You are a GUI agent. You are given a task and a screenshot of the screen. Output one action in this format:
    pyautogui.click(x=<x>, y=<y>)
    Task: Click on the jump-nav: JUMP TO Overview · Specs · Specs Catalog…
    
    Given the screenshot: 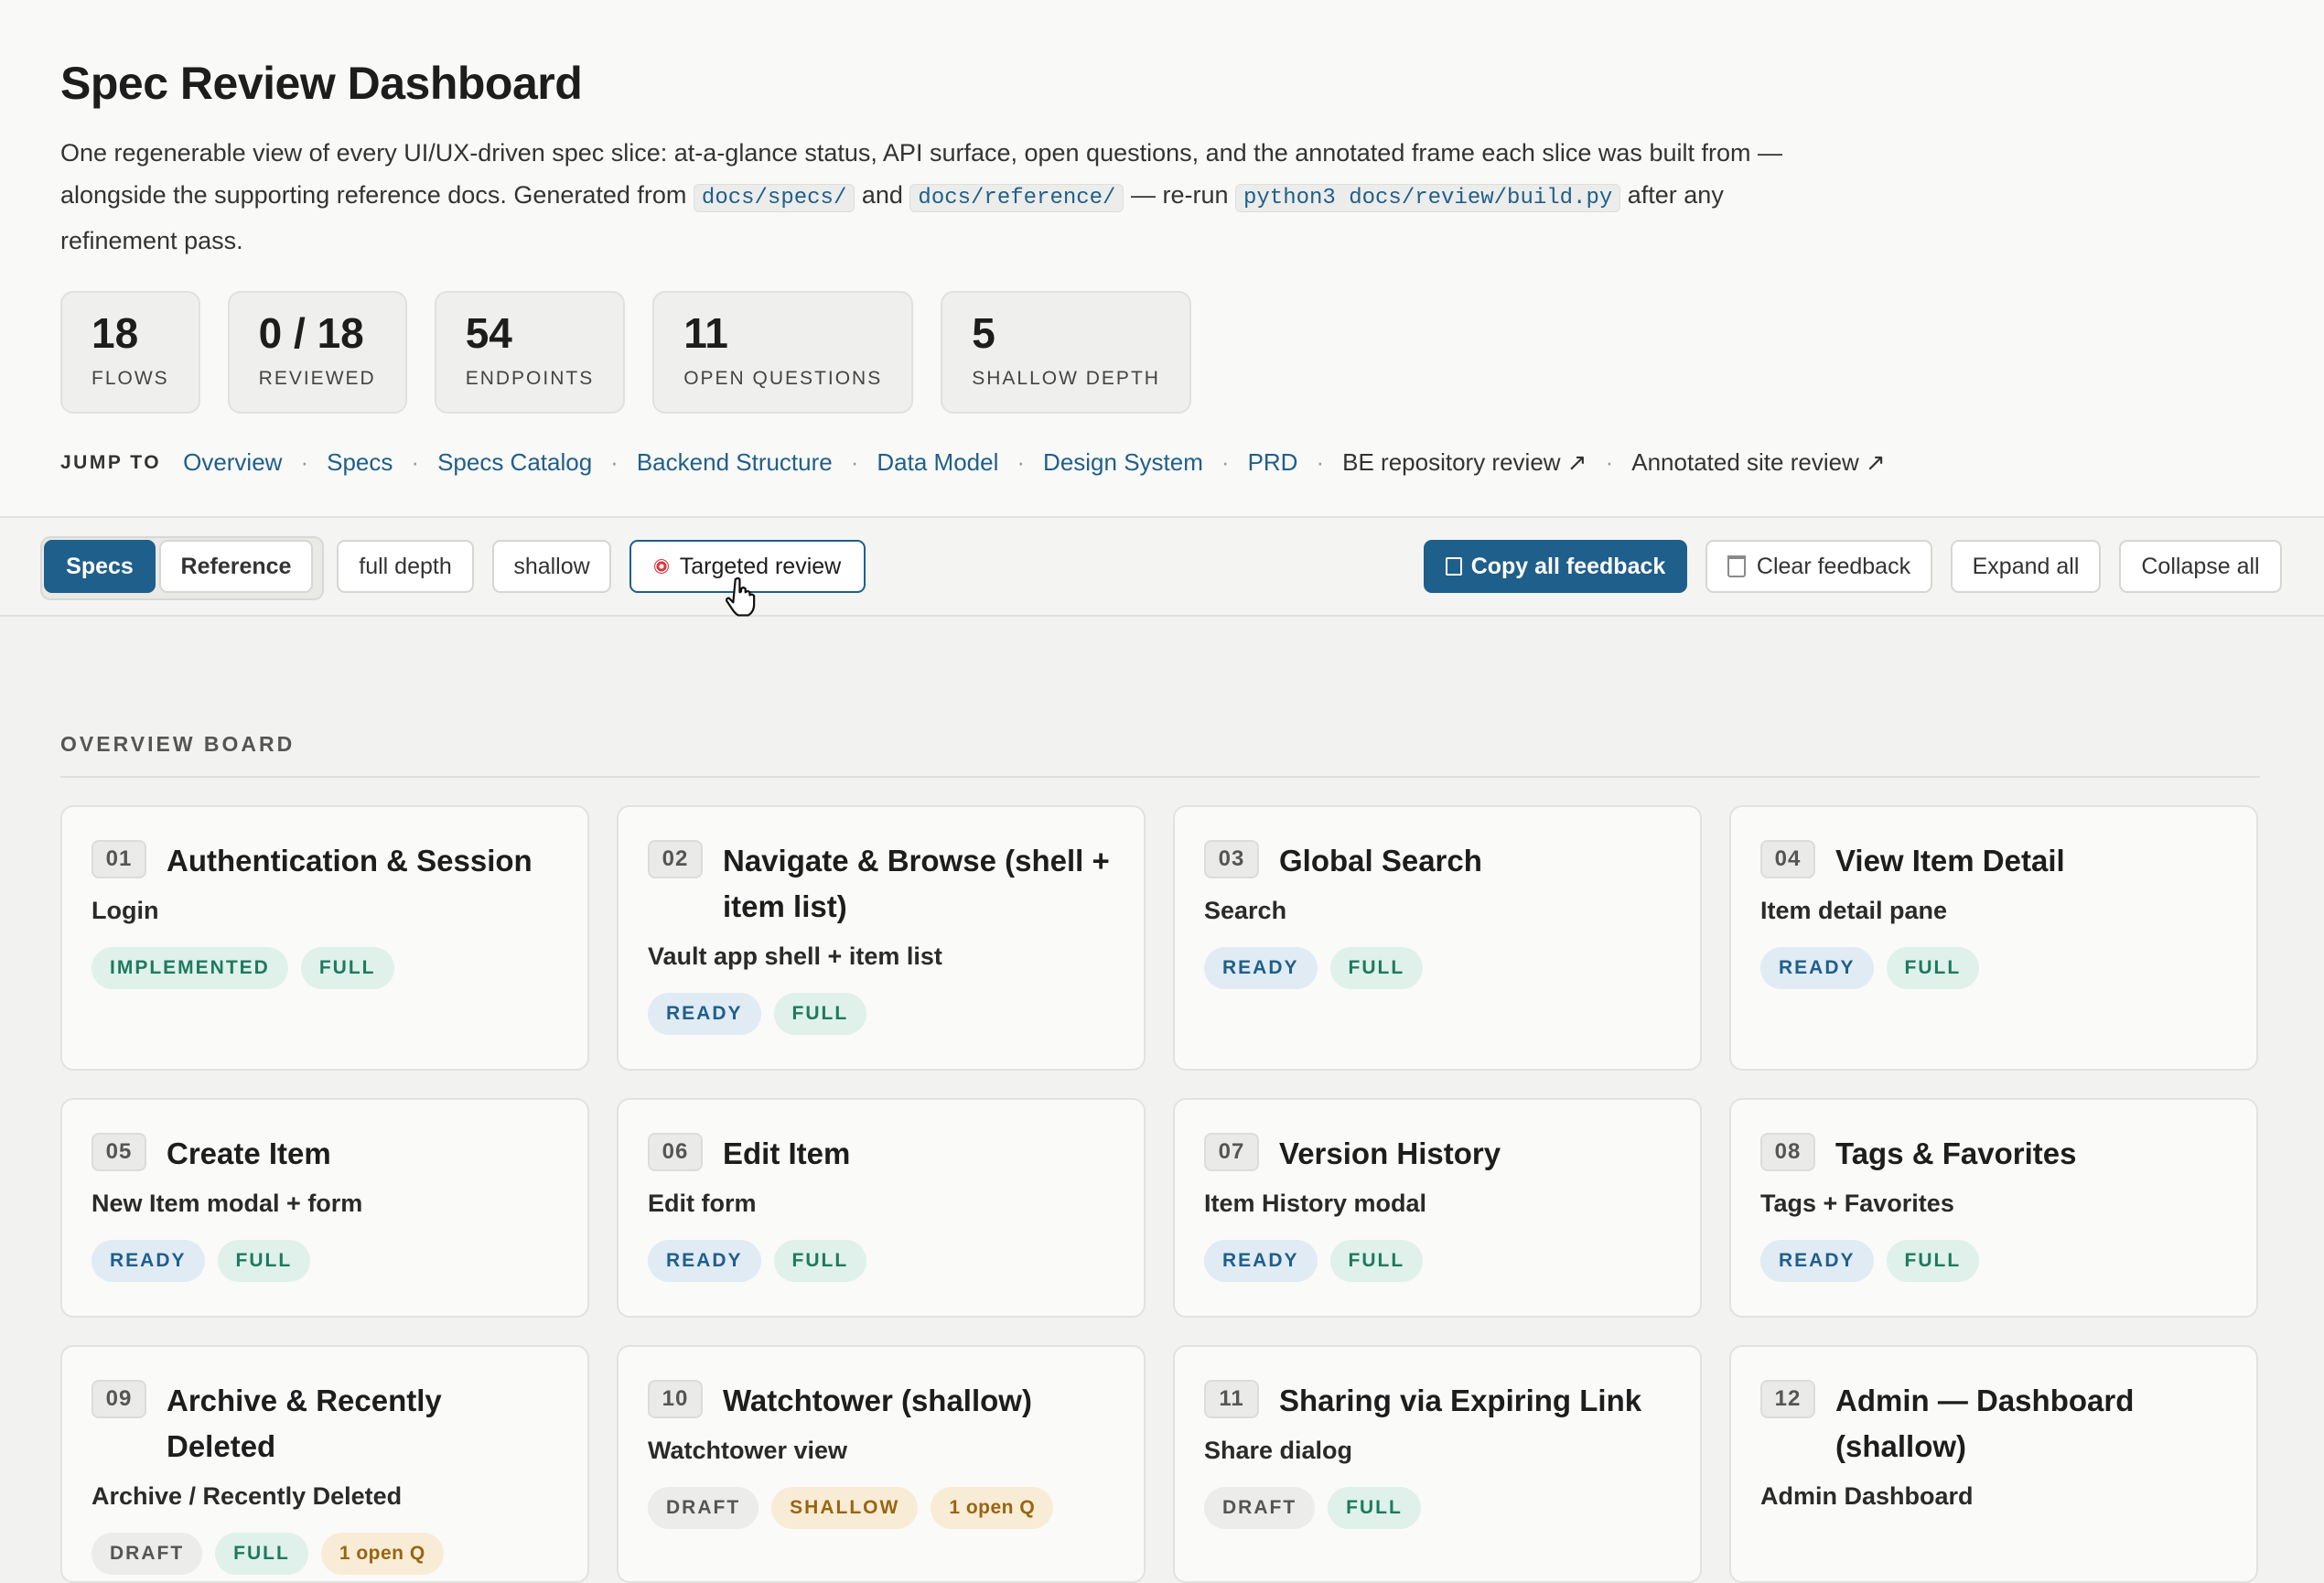 What is the action you would take?
    pyautogui.click(x=973, y=463)
    